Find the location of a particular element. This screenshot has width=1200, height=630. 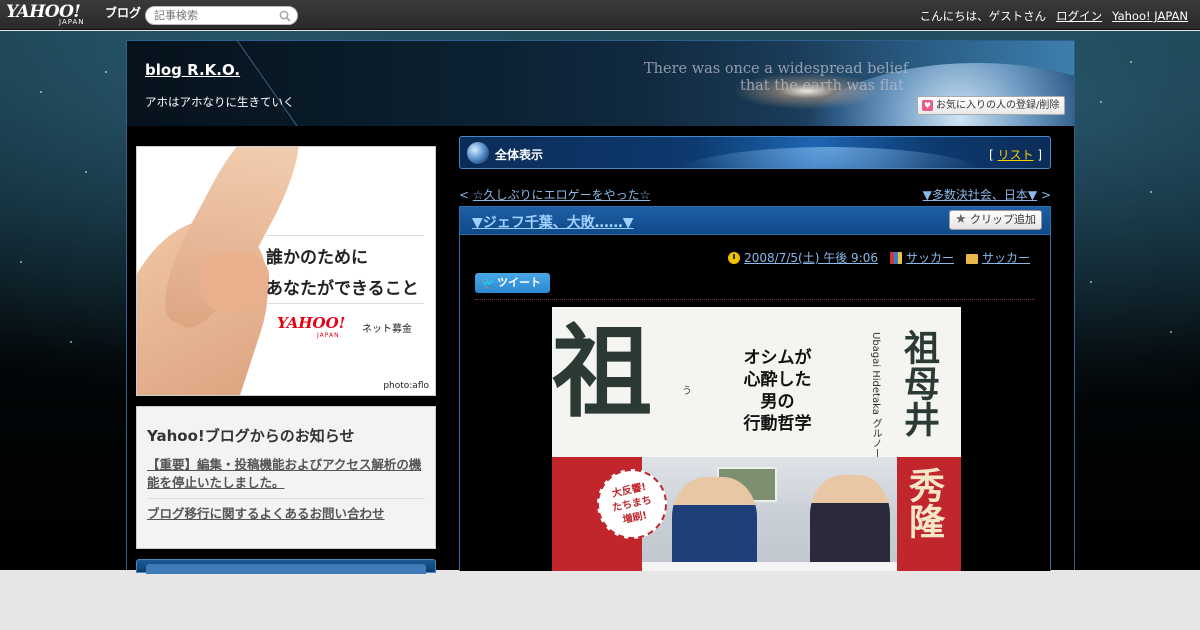

ad-yahoo-logo: YAHOO! is located at coordinates (311, 323).